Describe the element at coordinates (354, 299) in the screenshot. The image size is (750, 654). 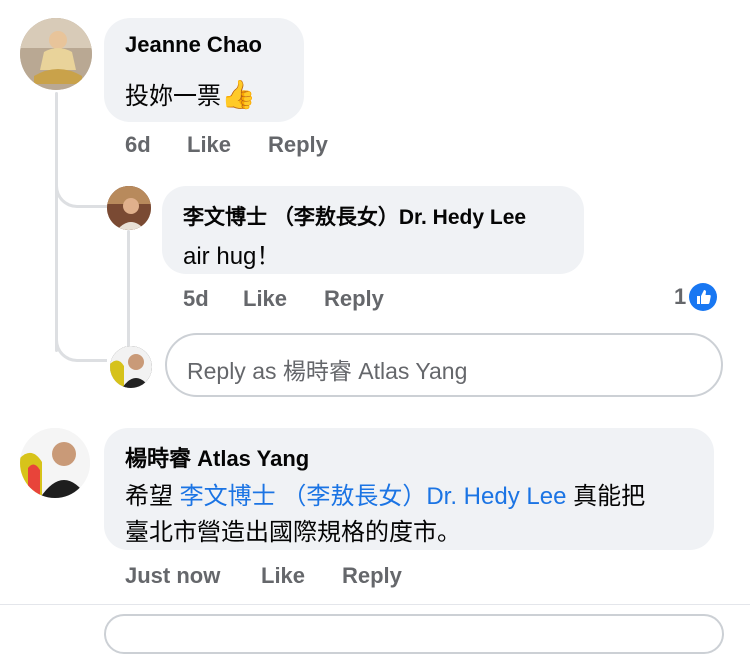
I see `reply-button-hedy: Reply` at that location.